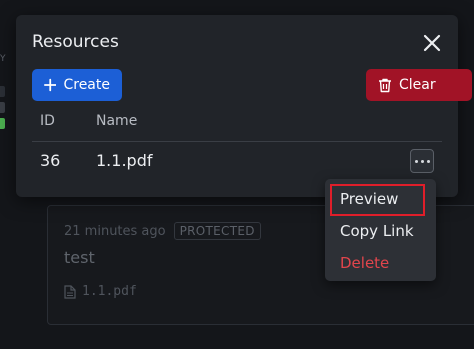 This screenshot has width=474, height=349. Describe the element at coordinates (50, 160) in the screenshot. I see `row-id-cell: 36` at that location.